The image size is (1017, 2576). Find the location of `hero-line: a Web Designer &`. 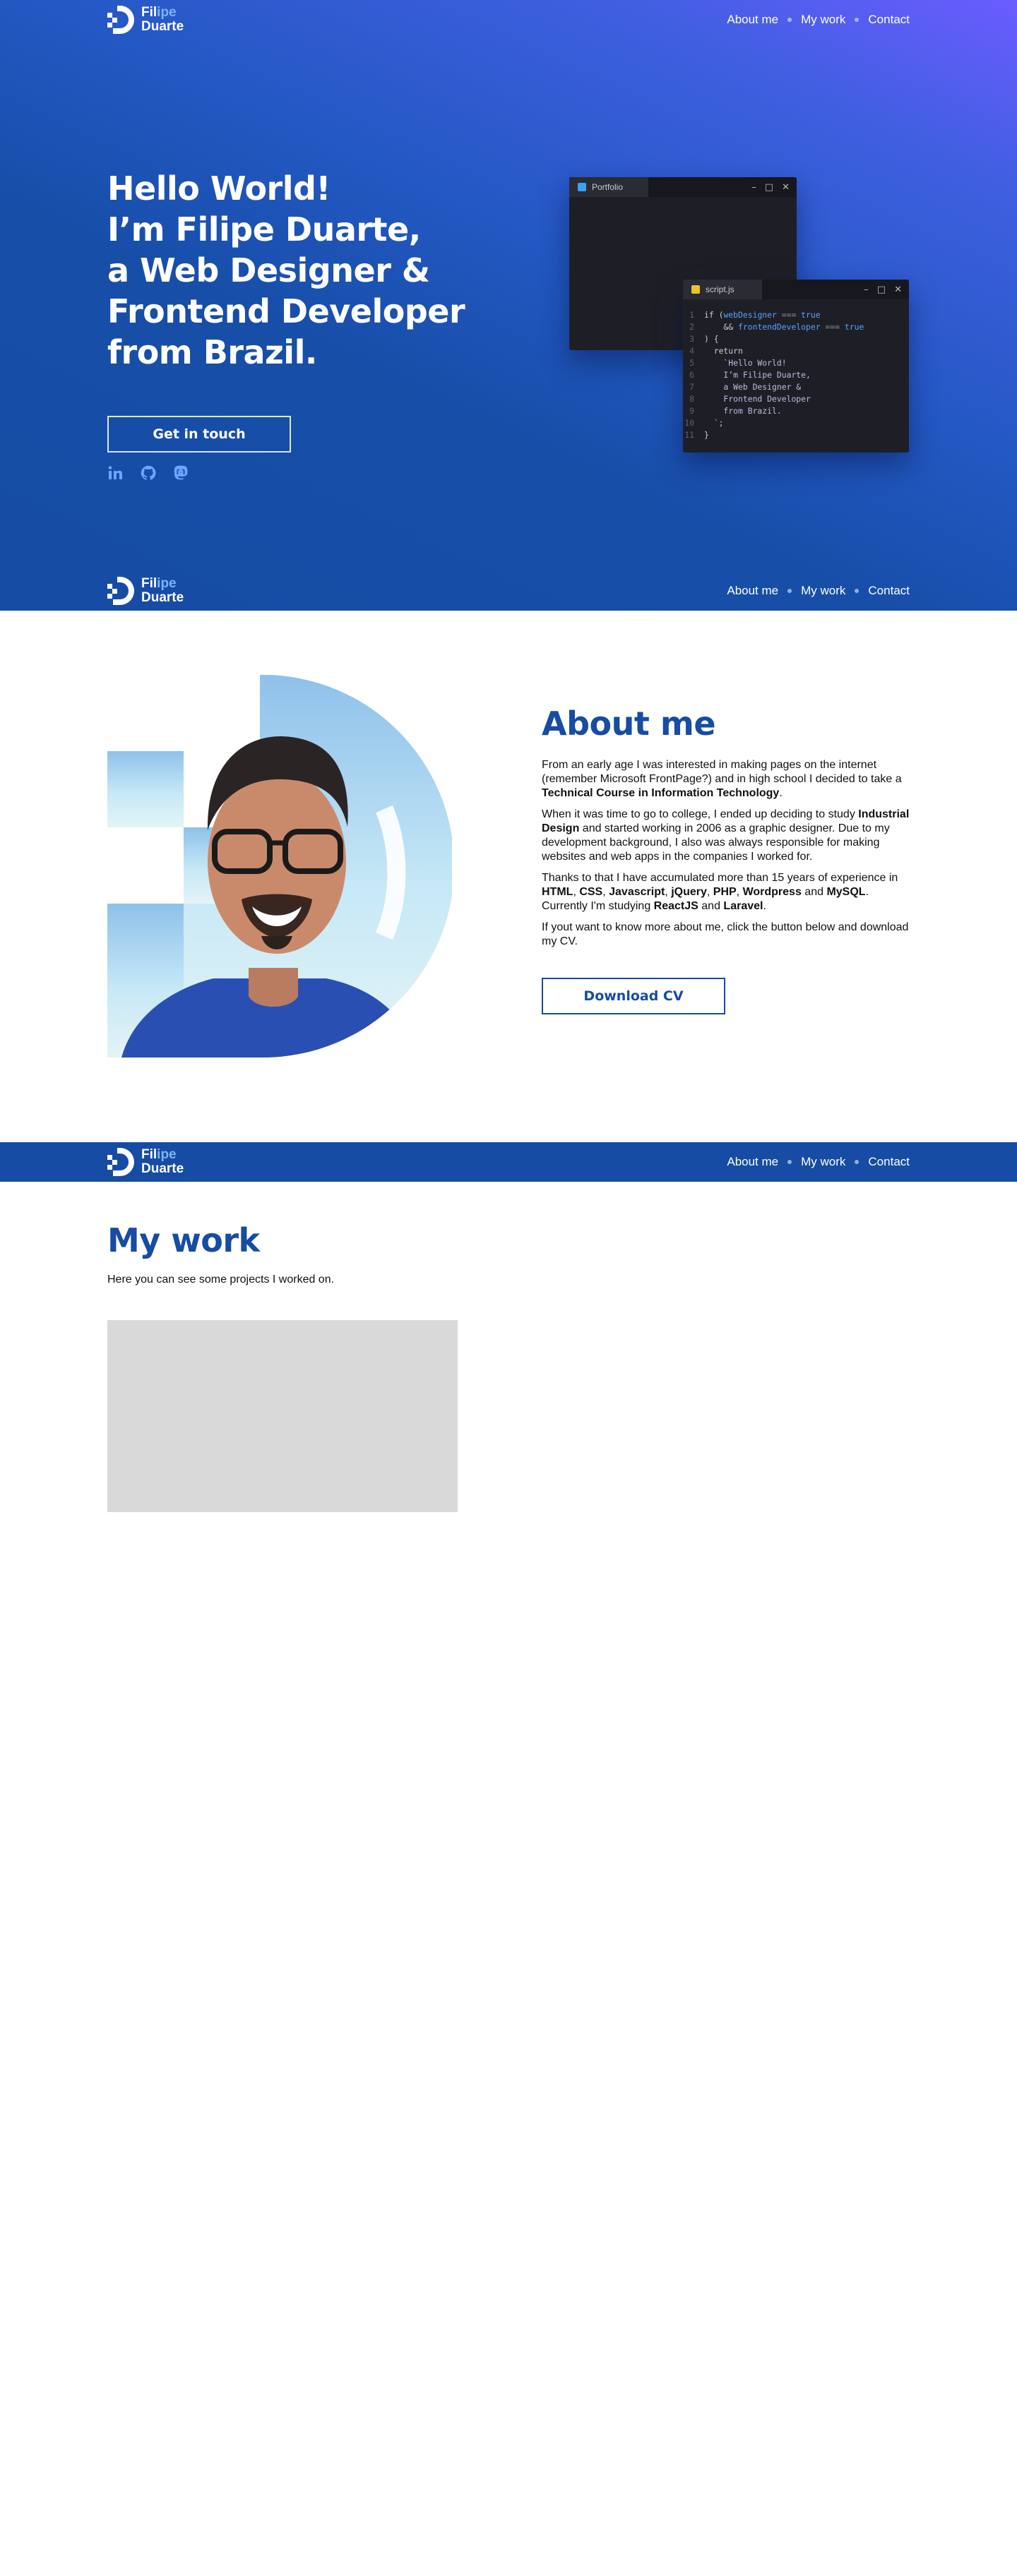

hero-line: a Web Designer & is located at coordinates (268, 270).